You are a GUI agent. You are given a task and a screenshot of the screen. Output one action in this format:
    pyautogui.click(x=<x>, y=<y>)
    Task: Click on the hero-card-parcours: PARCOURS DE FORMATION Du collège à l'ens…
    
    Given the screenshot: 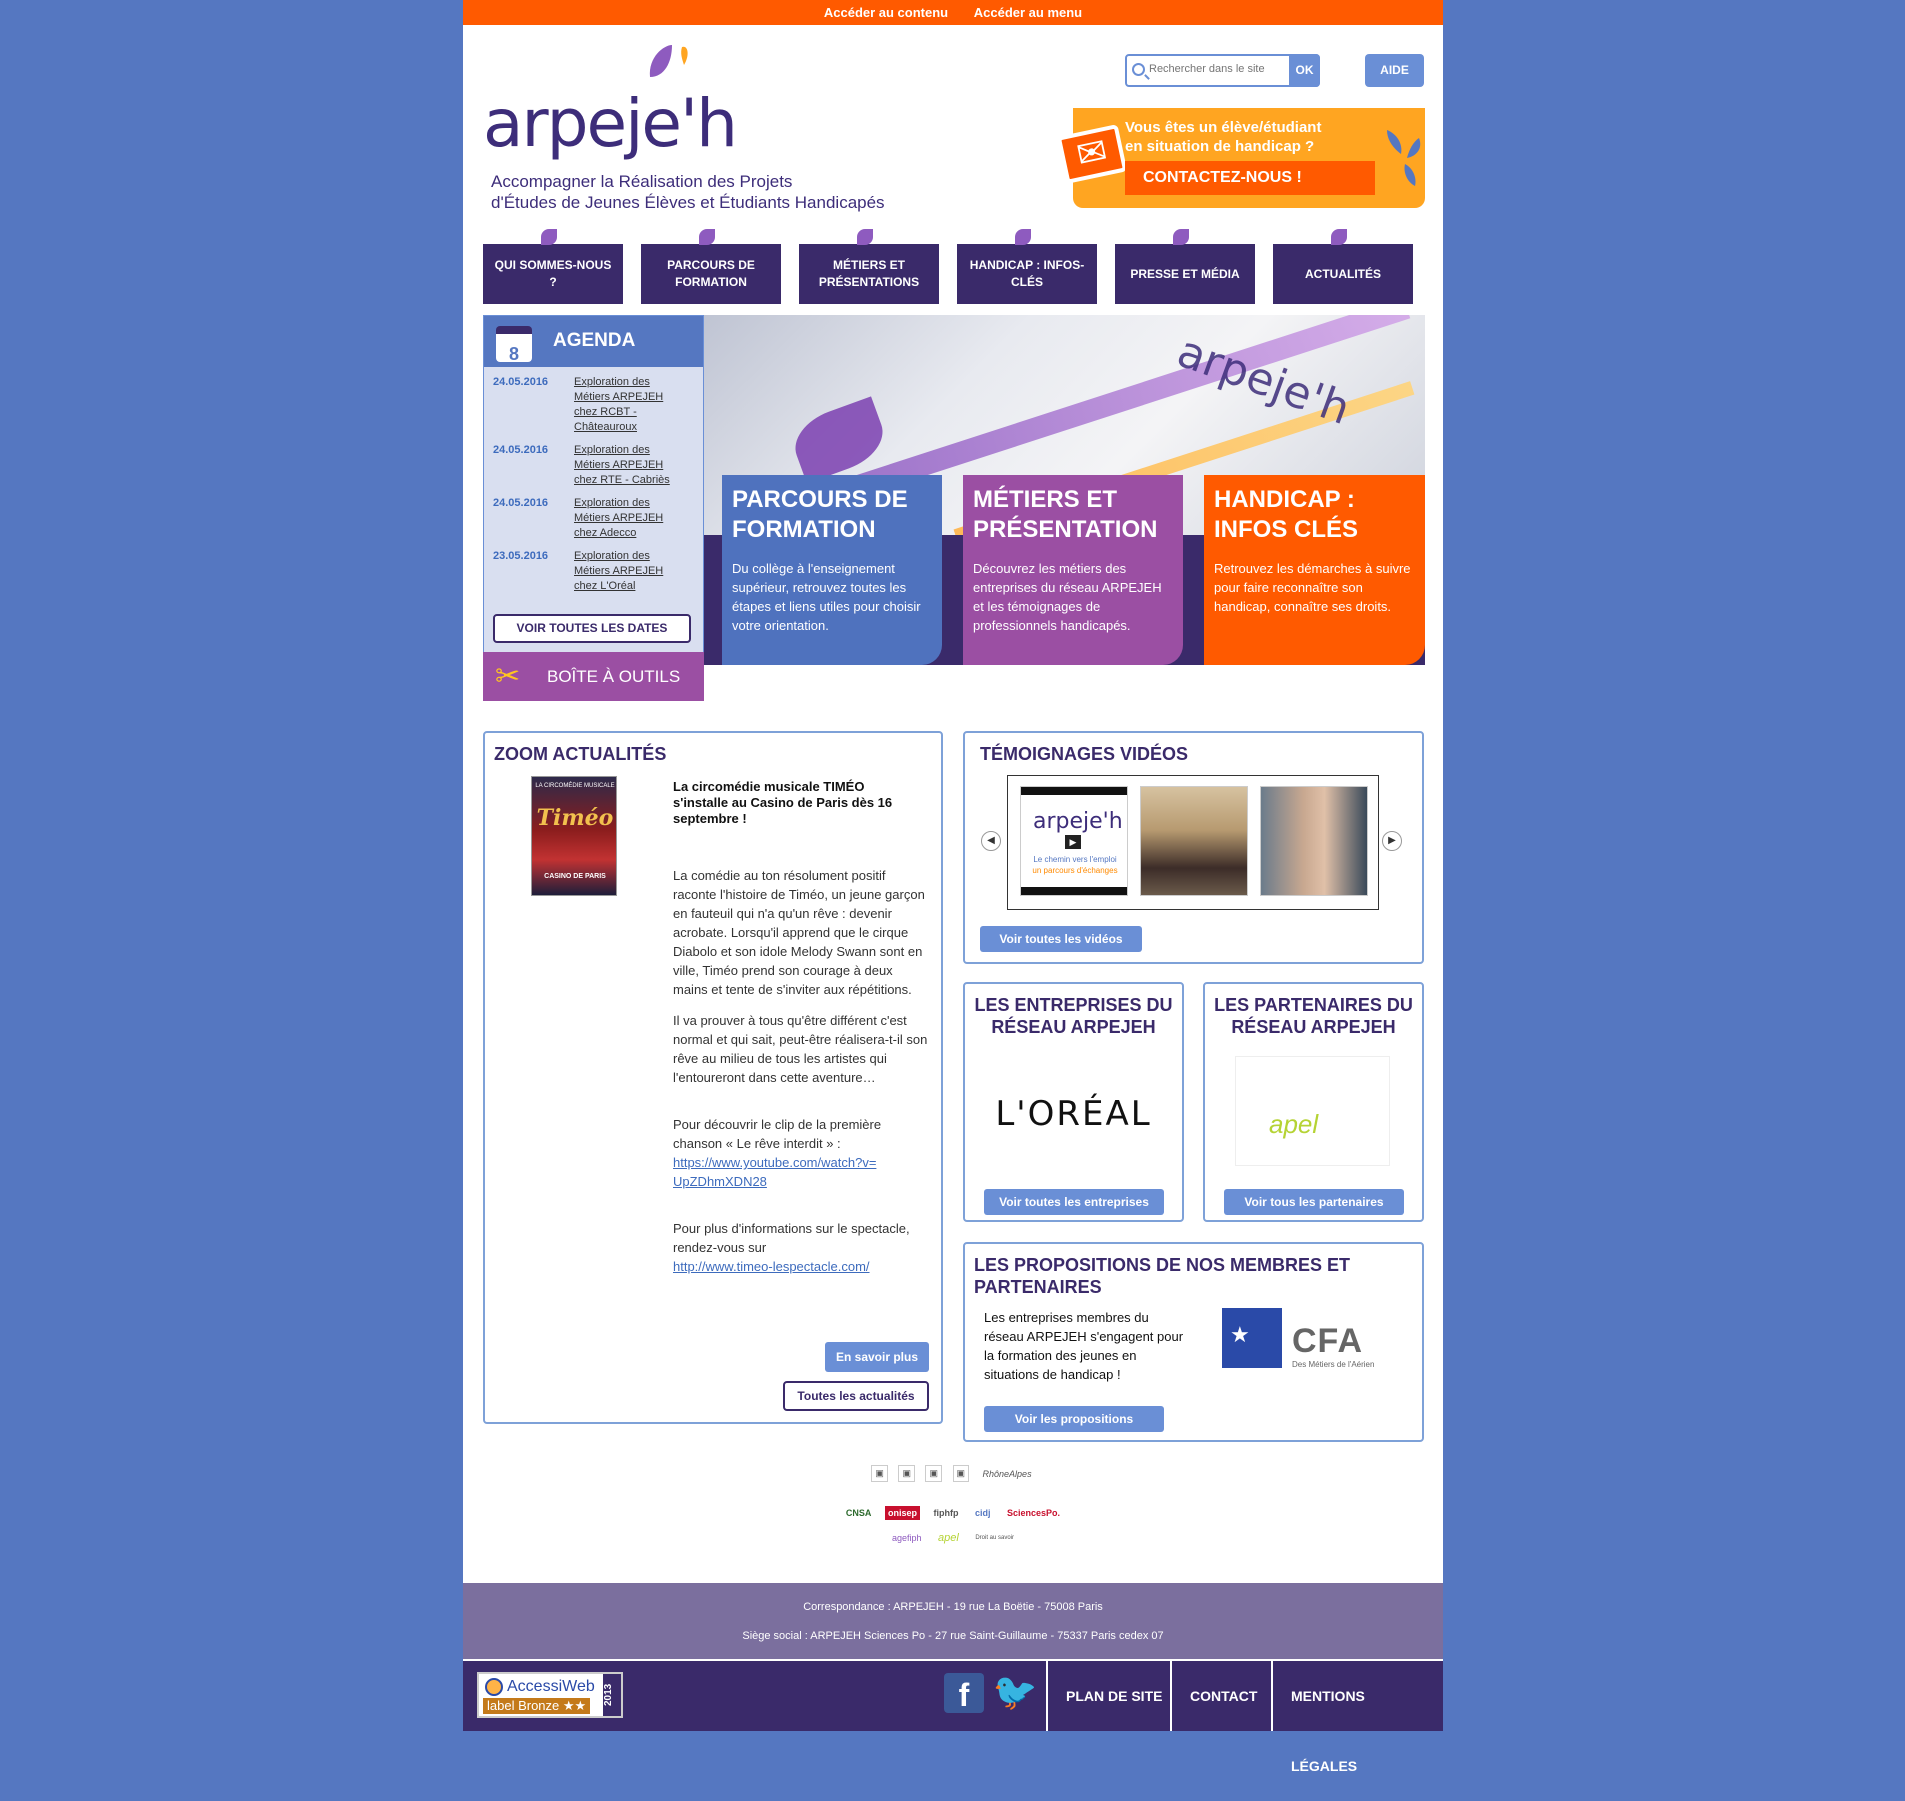 What is the action you would take?
    pyautogui.click(x=832, y=570)
    